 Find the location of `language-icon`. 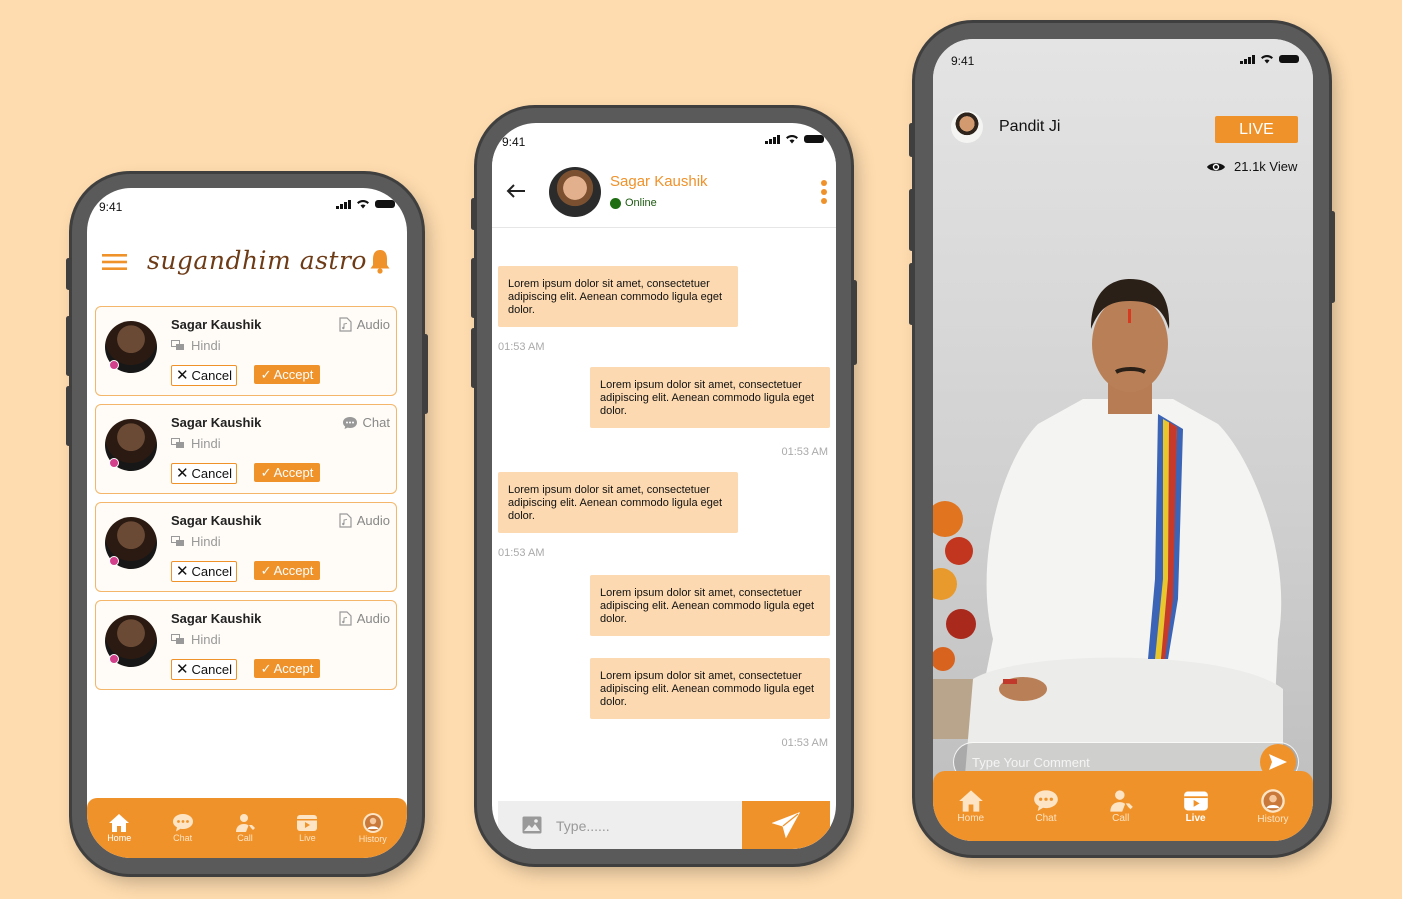

language-icon is located at coordinates (177, 541).